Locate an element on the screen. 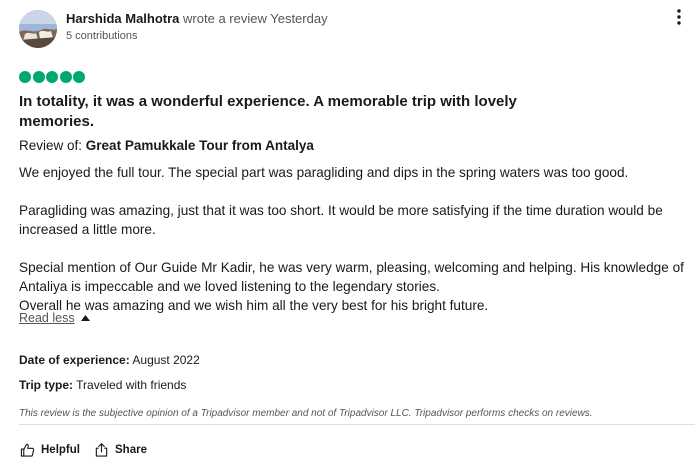 The image size is (695, 464). more-options-icon is located at coordinates (679, 17).